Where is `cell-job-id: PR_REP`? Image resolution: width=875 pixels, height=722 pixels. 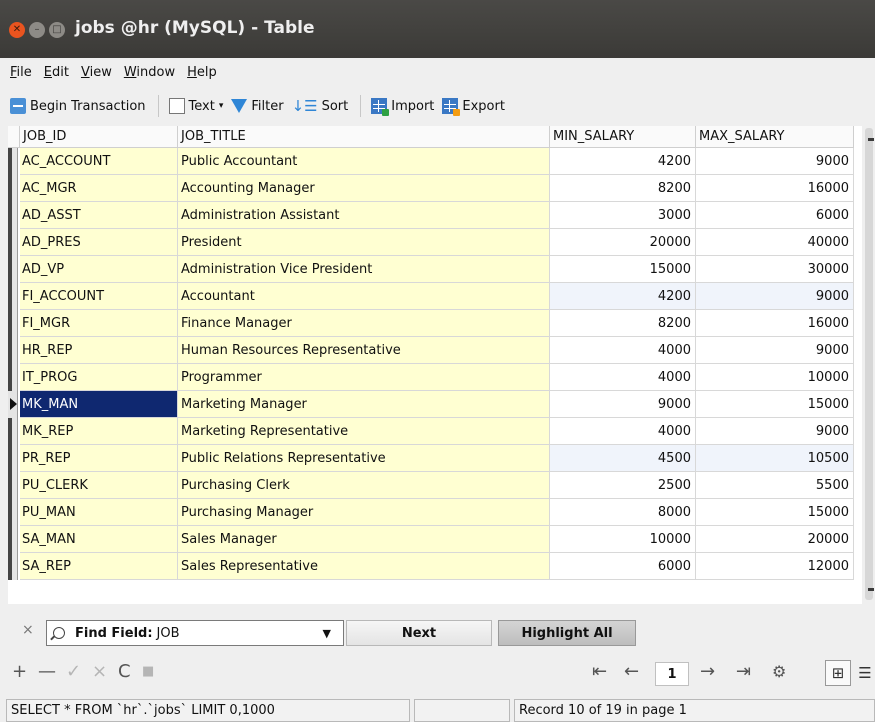
cell-job-id: PR_REP is located at coordinates (99, 458).